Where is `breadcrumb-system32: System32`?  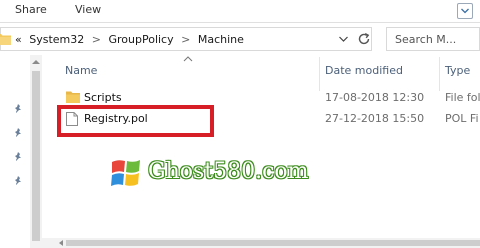 breadcrumb-system32: System32 is located at coordinates (56, 39).